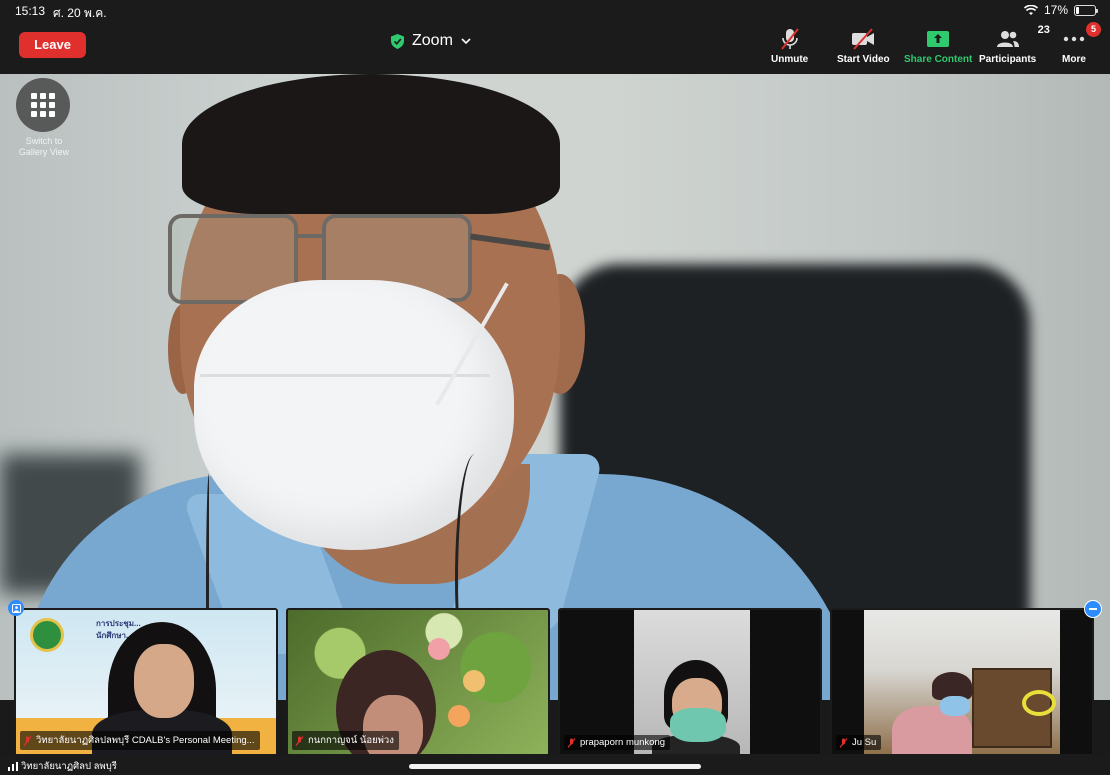 The image size is (1110, 775). Describe the element at coordinates (789, 39) in the screenshot. I see `mic-off-icon` at that location.